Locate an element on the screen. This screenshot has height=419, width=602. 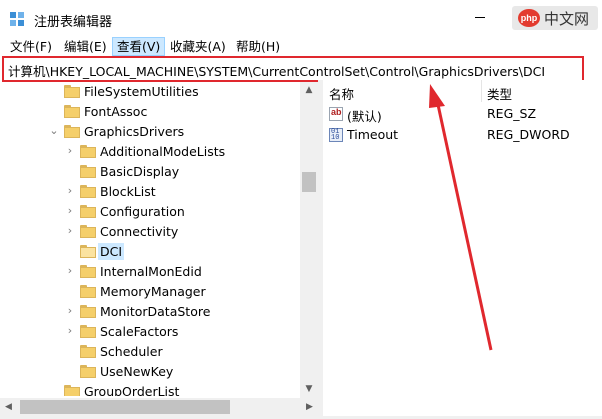
tree-vertical-scrollbar: ▲ ▼ is located at coordinates (309, 240).